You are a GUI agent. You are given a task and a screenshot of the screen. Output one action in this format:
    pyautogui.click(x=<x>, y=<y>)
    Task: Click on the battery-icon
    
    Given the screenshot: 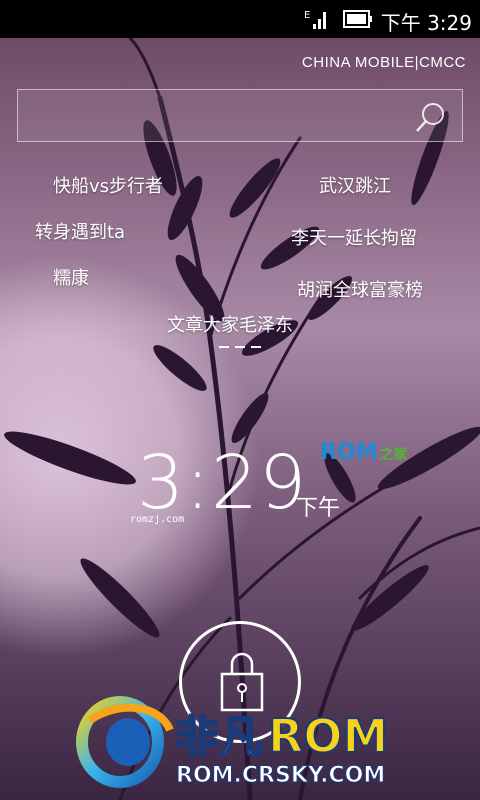 What is the action you would take?
    pyautogui.click(x=357, y=19)
    